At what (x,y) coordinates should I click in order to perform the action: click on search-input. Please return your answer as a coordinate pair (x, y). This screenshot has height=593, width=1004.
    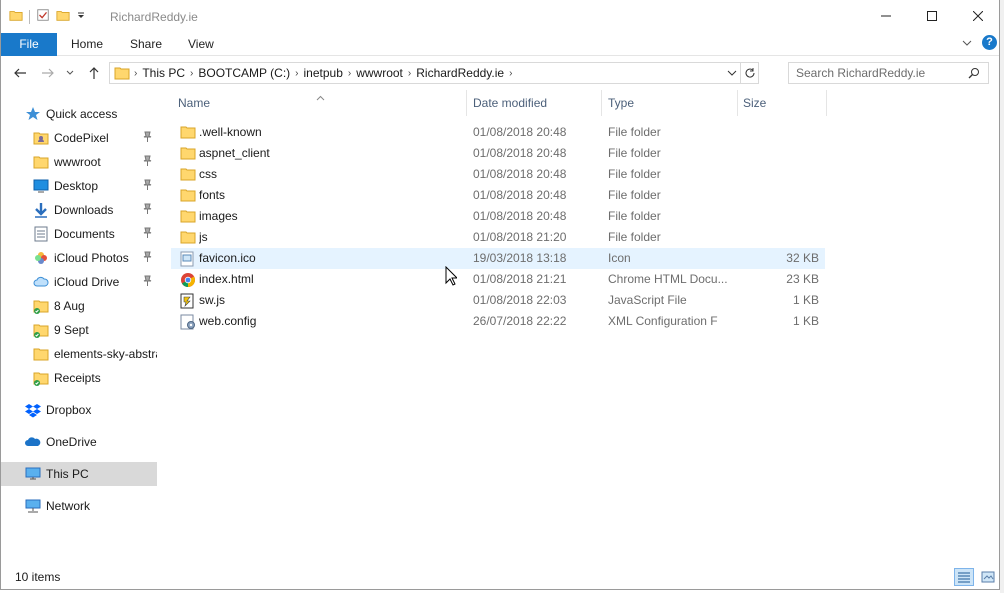
    Looking at the image, I should click on (881, 73).